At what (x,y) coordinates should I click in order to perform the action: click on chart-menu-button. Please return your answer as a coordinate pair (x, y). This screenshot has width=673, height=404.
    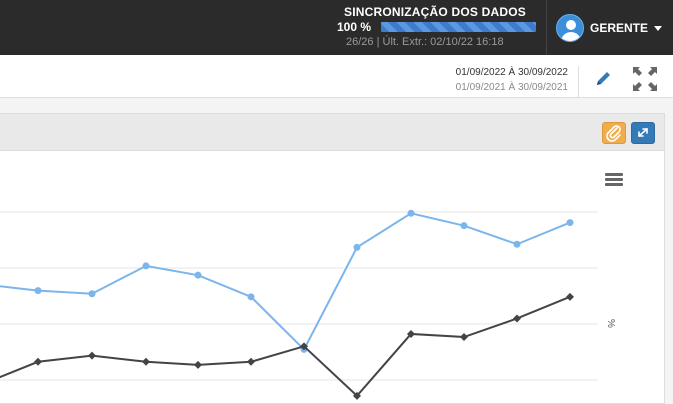
    Looking at the image, I should click on (614, 181).